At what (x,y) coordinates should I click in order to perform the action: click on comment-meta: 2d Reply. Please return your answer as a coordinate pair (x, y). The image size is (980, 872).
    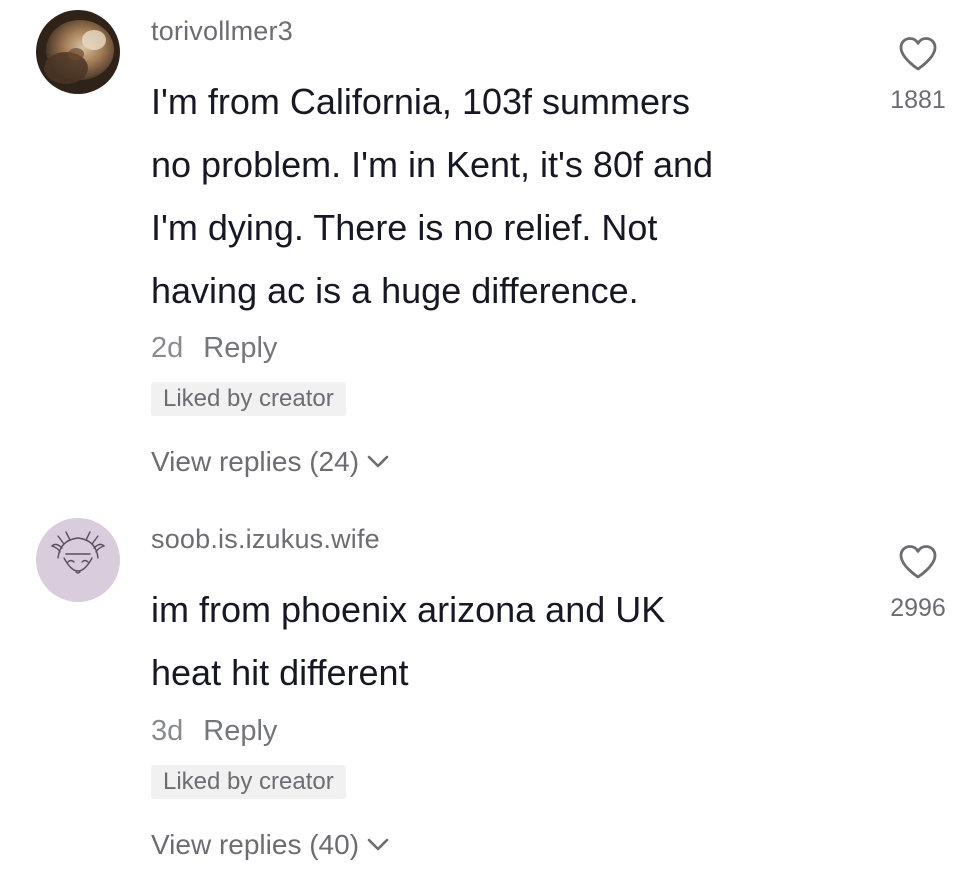
    Looking at the image, I should click on (214, 348).